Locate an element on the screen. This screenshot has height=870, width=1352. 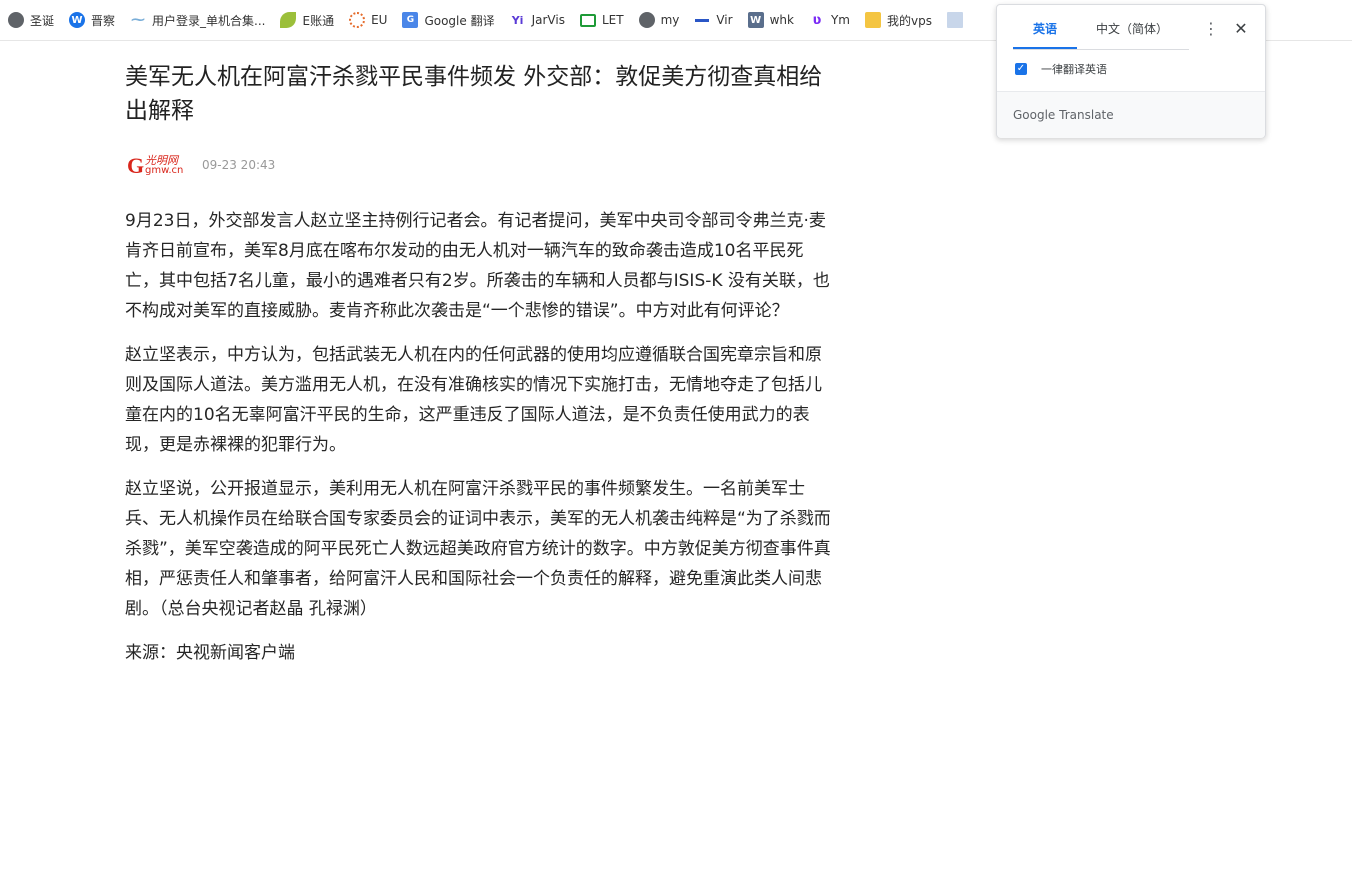
bookmark-label: Ym is located at coordinates (840, 20).